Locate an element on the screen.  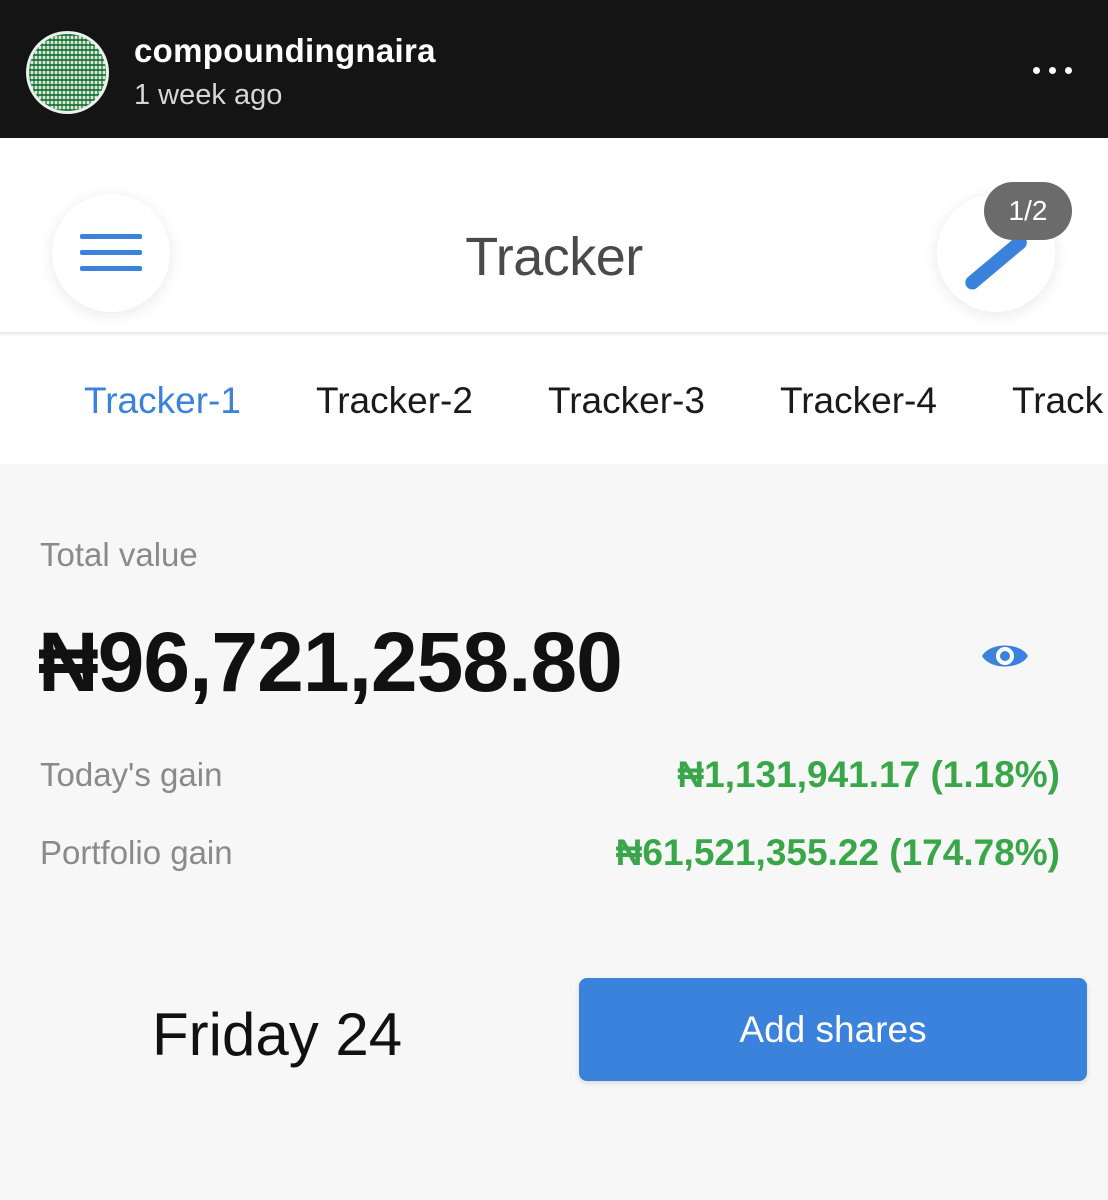
username: compoundingnaira is located at coordinates (285, 51).